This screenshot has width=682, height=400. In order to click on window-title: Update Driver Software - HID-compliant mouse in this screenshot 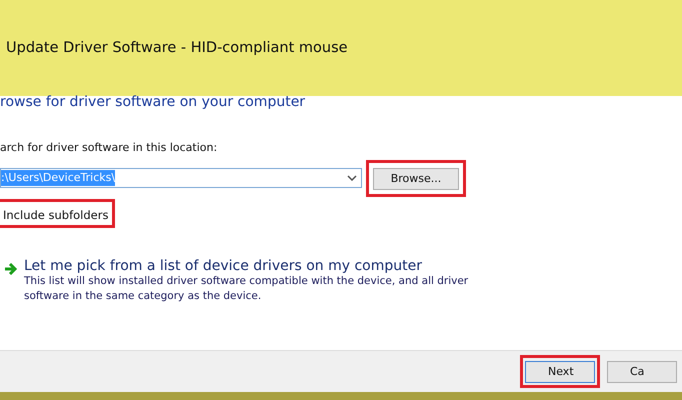, I will do `click(177, 48)`.